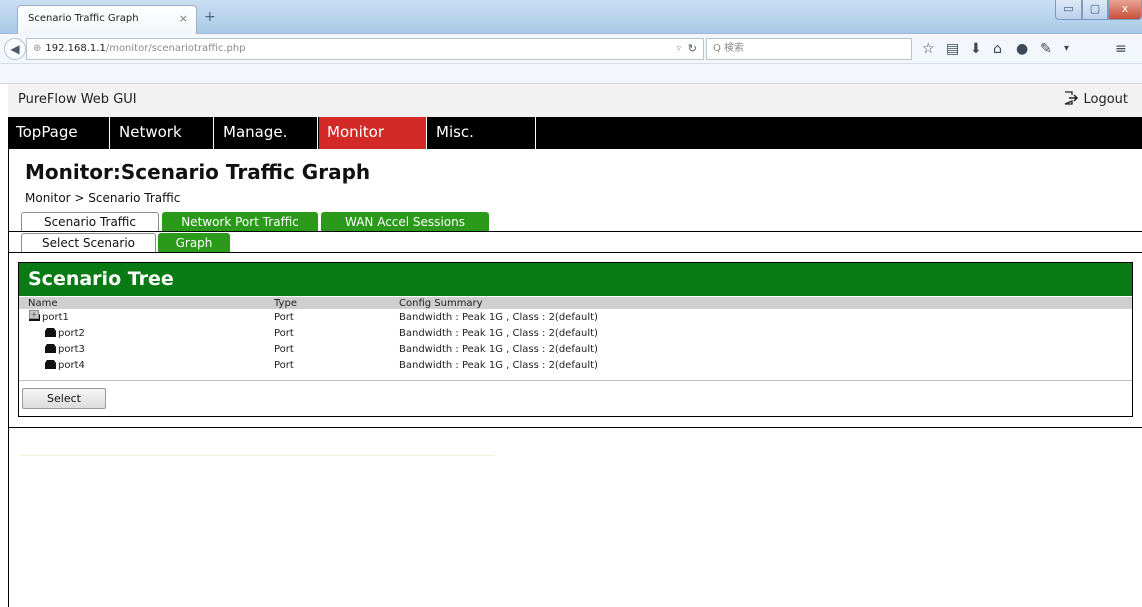  What do you see at coordinates (575, 231) in the screenshot?
I see `tab-divider` at bounding box center [575, 231].